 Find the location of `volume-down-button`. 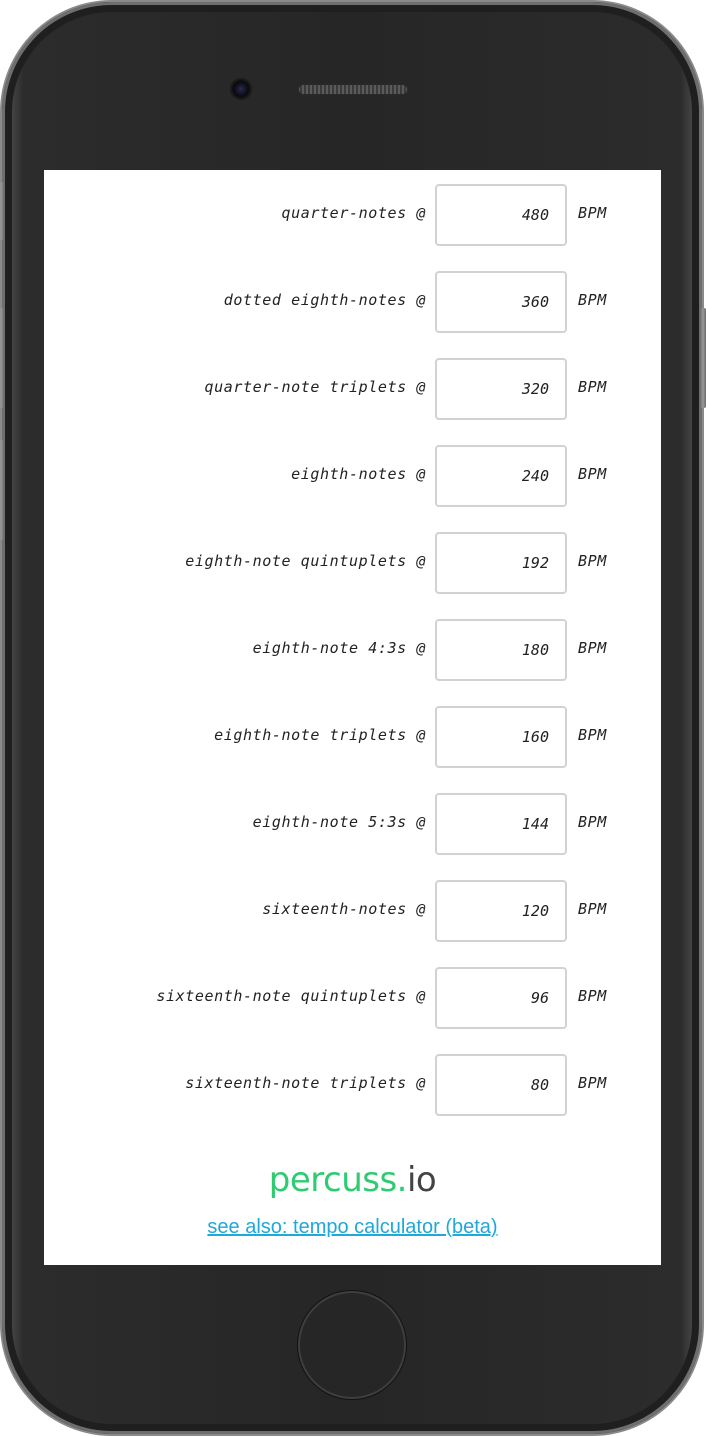

volume-down-button is located at coordinates (2, 490).